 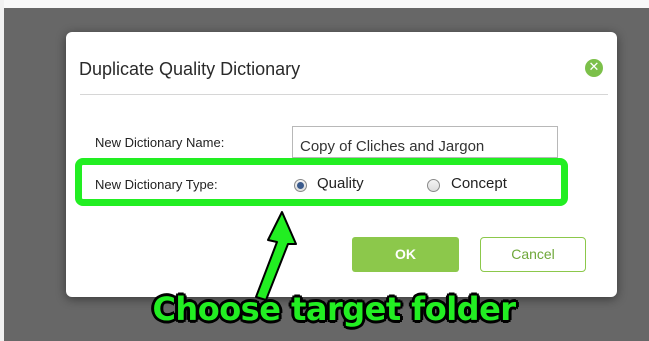 I want to click on annotation-text: Choose target folder, so click(x=334, y=309).